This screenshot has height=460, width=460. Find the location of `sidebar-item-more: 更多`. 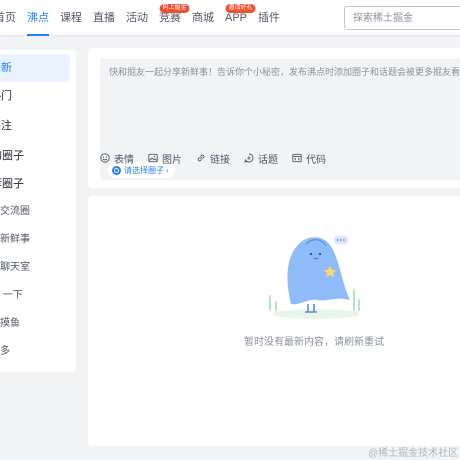

sidebar-item-more: 更多 is located at coordinates (35, 352).